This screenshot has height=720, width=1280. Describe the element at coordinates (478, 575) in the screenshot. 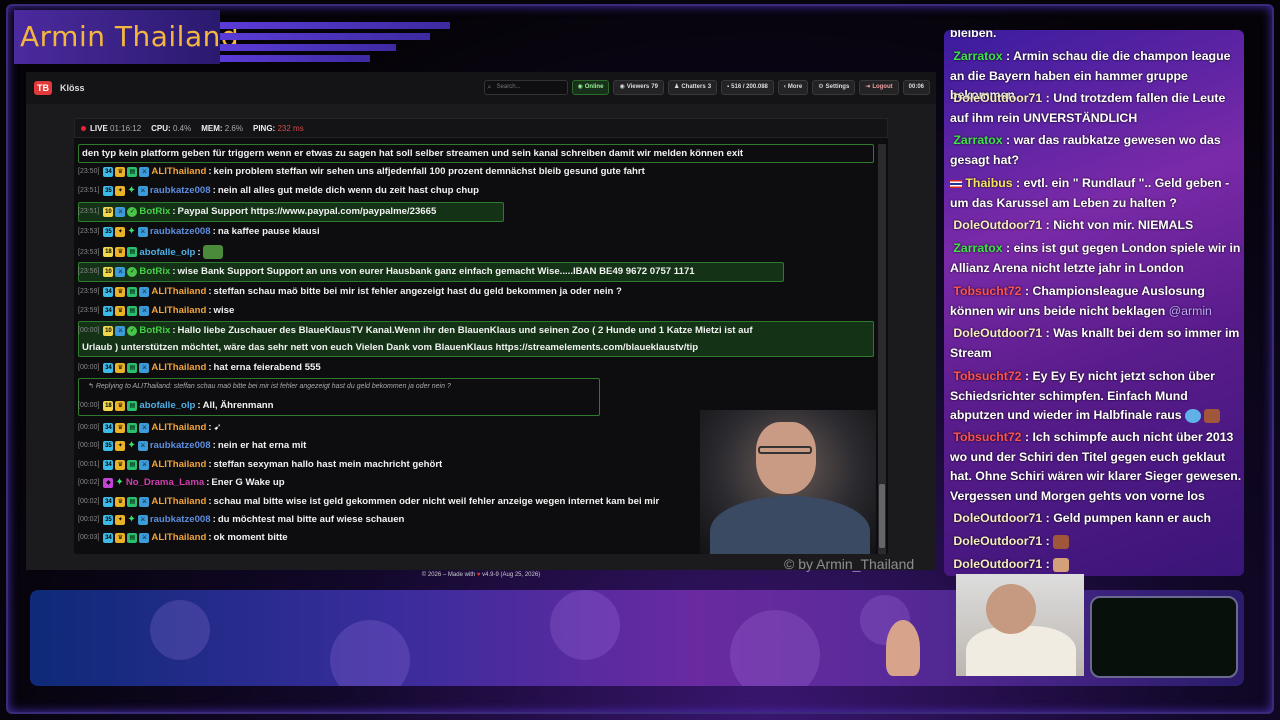

I see `heart-icon: ♥` at that location.